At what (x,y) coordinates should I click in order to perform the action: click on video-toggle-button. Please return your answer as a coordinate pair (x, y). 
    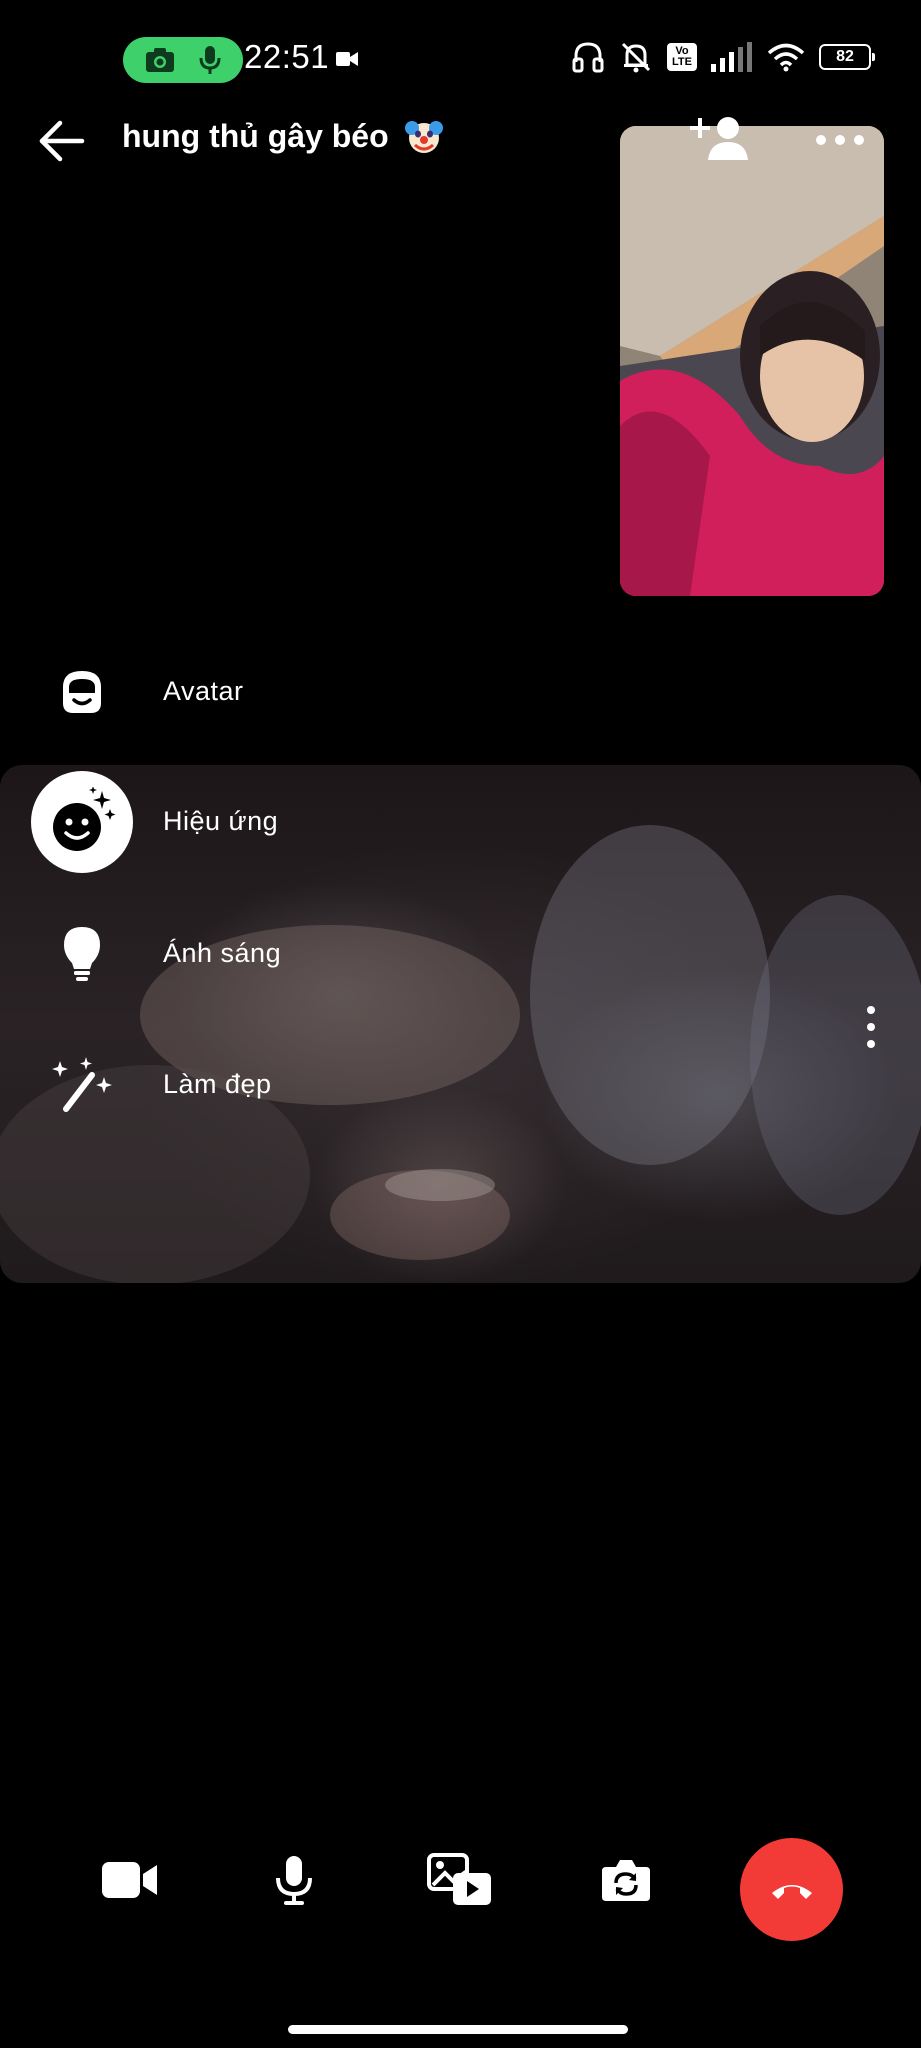
    Looking at the image, I should click on (130, 1880).